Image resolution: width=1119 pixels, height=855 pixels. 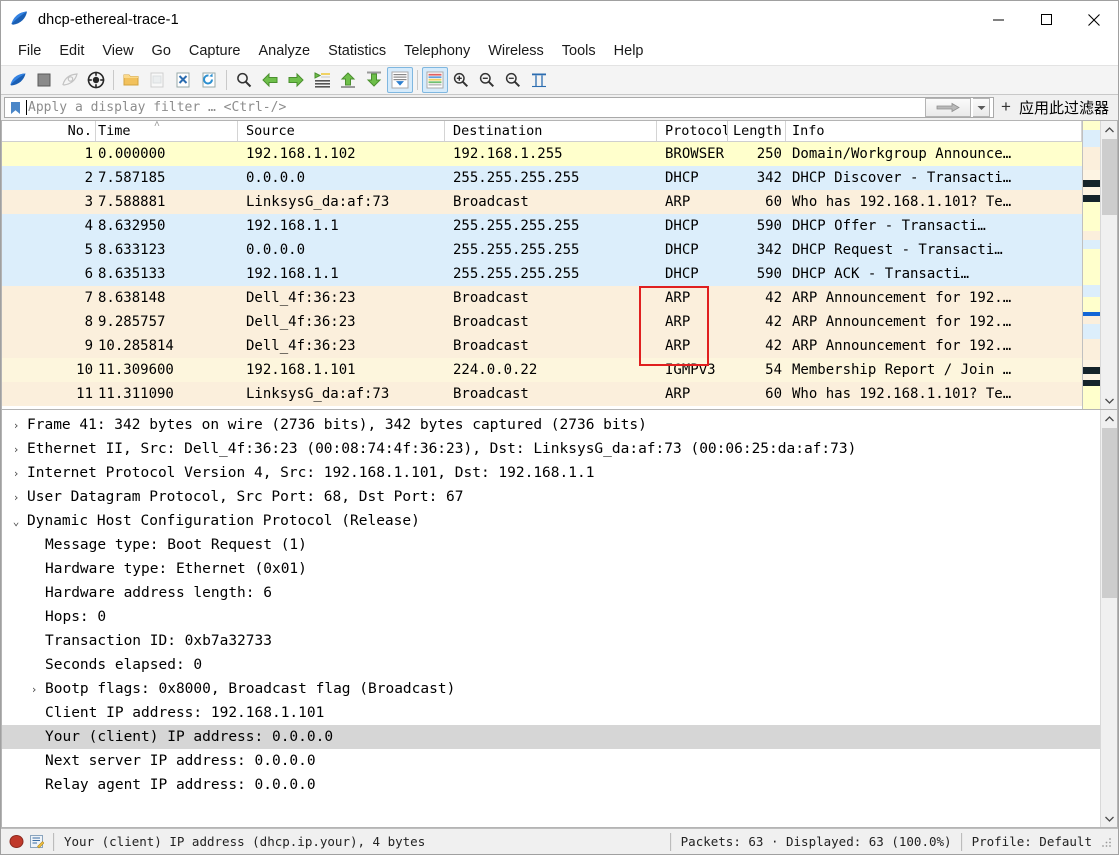 I want to click on start-capture-icon, so click(x=18, y=80).